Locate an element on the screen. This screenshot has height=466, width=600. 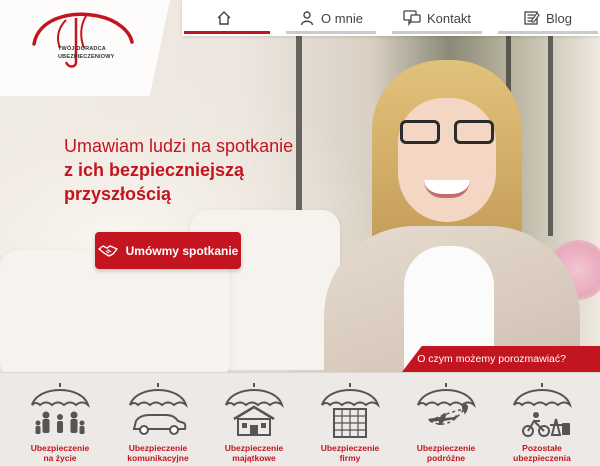
book-meeting-button: Umówmy spotkanie is located at coordinates (168, 250).